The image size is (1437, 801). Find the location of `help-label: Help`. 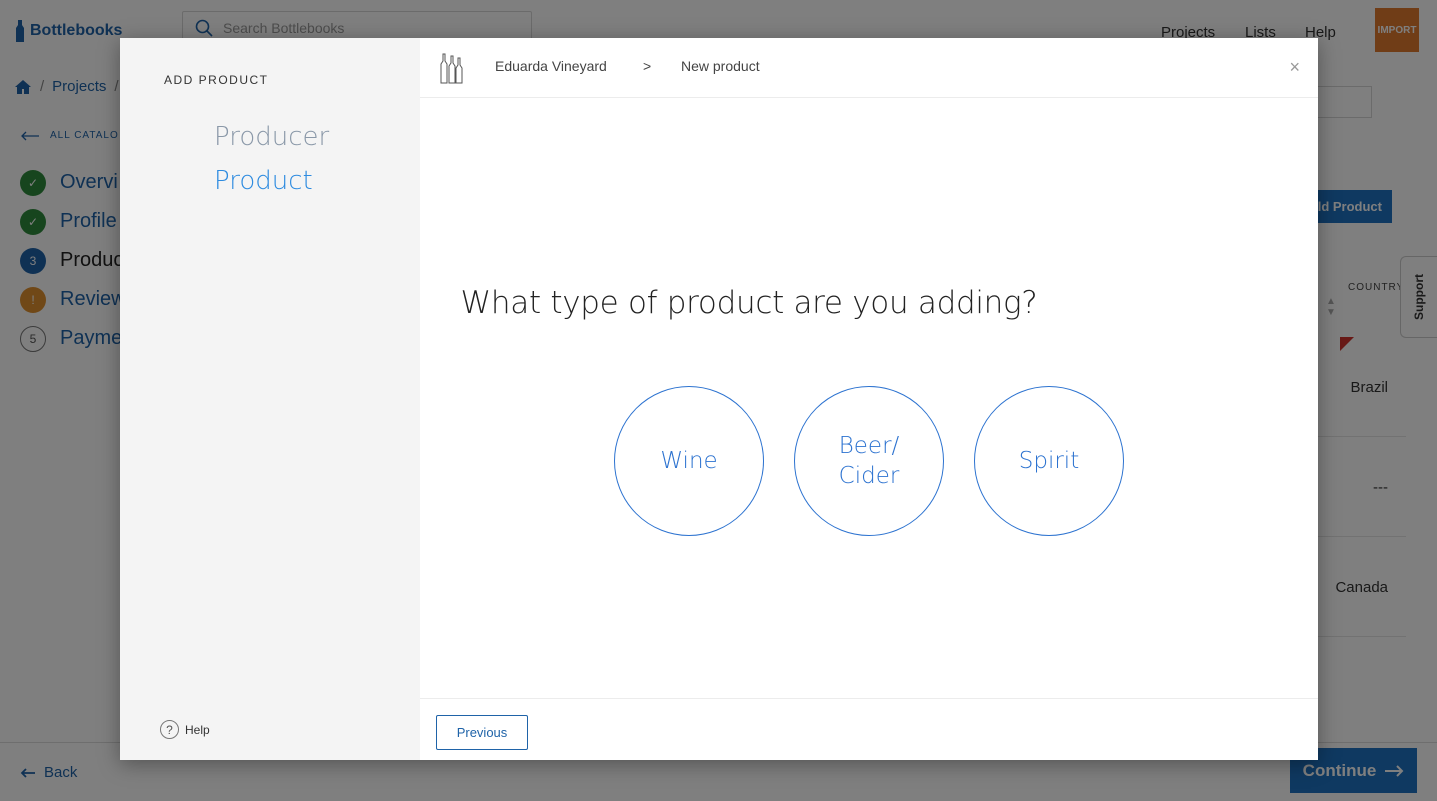

help-label: Help is located at coordinates (197, 729).